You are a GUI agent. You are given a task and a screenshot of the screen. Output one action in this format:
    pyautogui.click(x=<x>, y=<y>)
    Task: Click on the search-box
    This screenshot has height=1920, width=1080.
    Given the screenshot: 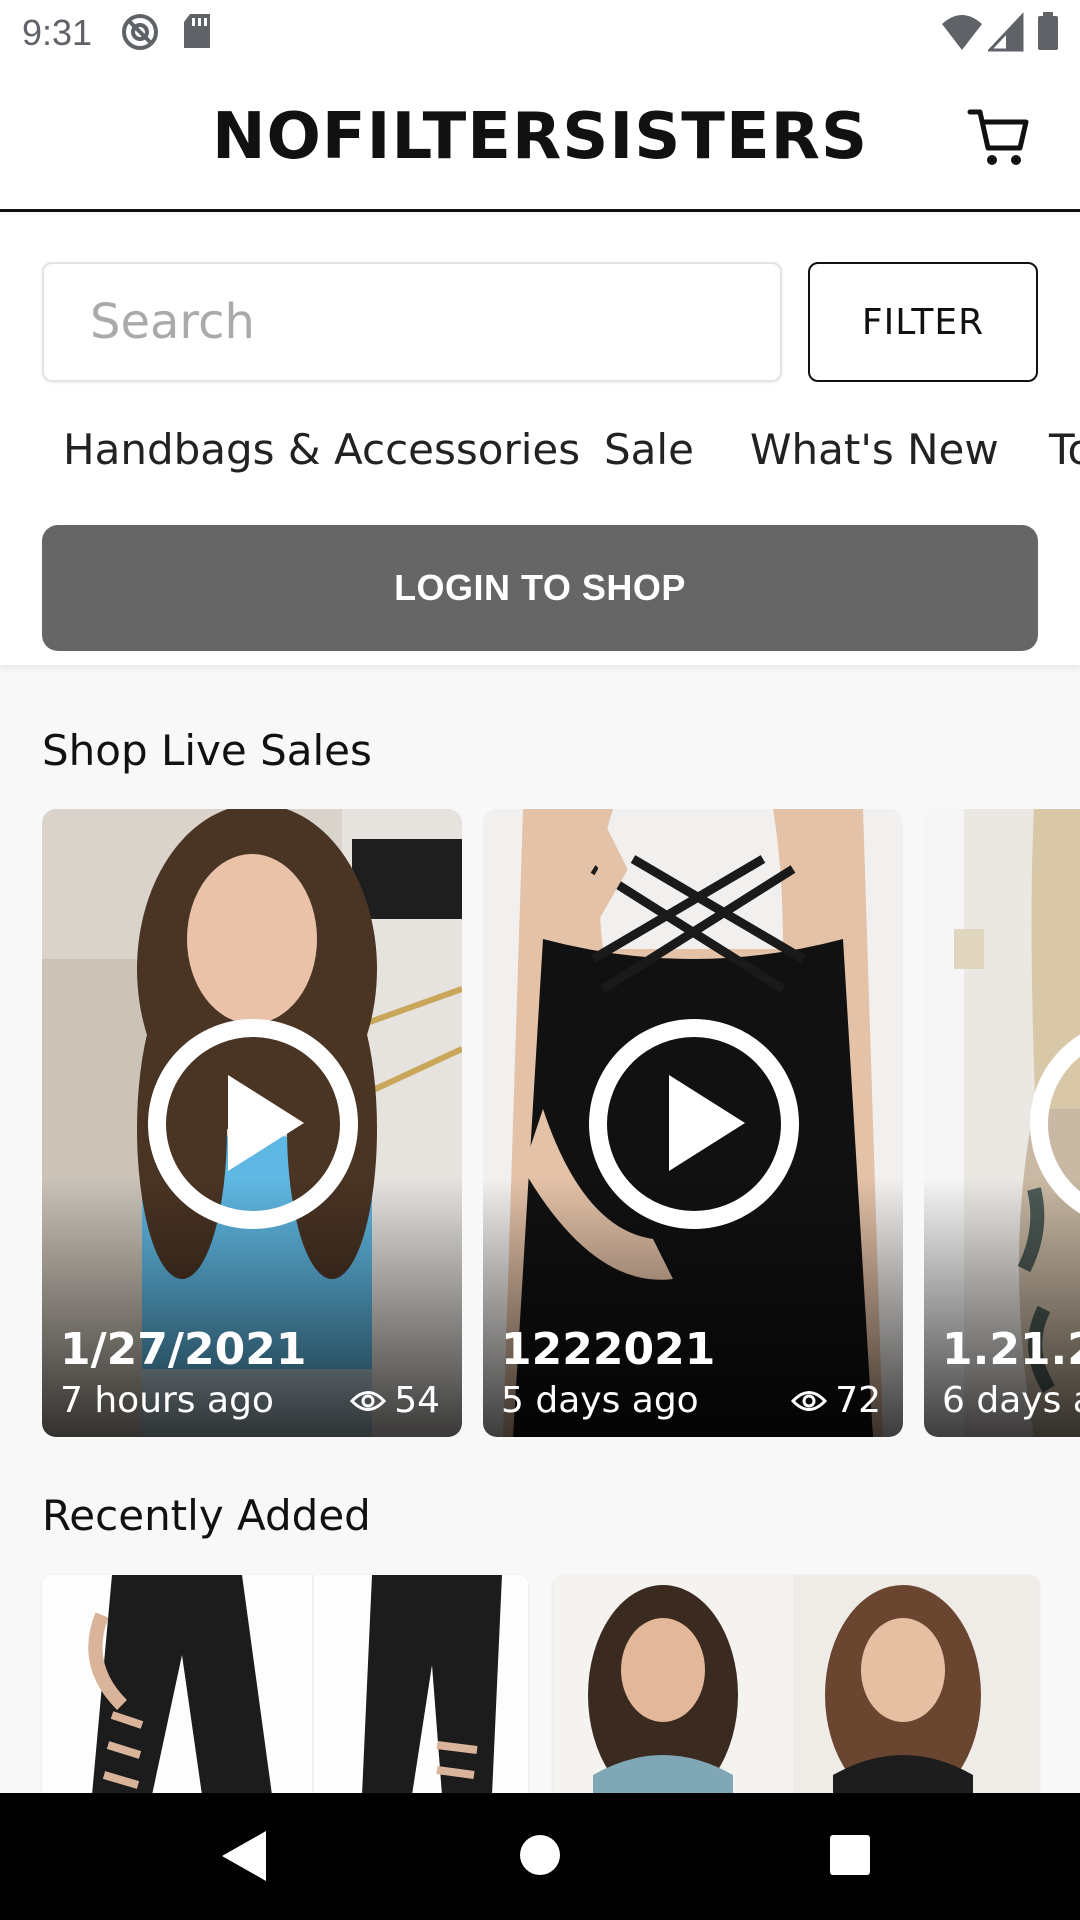 What is the action you would take?
    pyautogui.click(x=412, y=322)
    